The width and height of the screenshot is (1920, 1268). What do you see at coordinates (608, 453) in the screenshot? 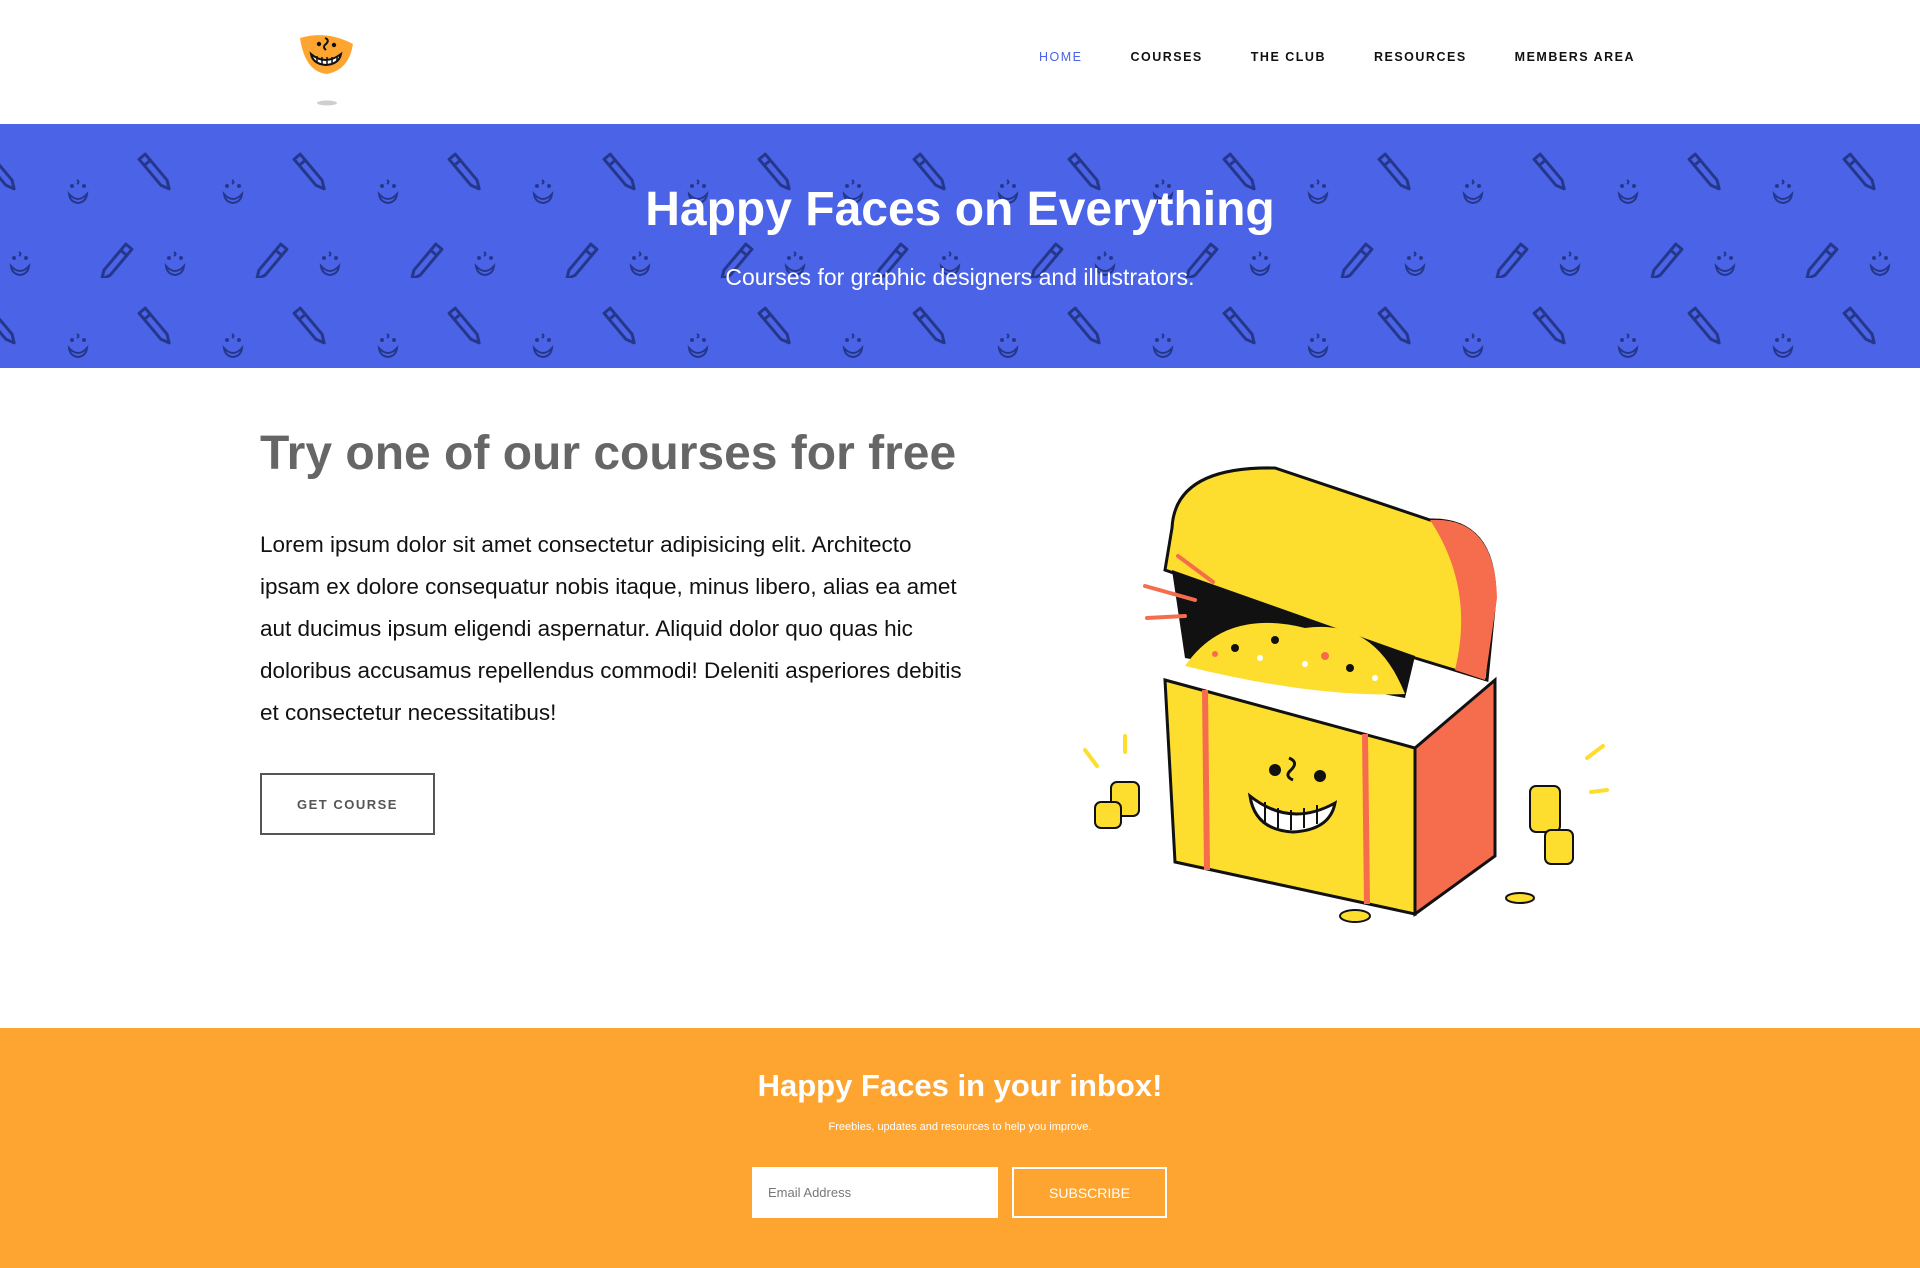
I see `course-title: Try one of our courses for free` at bounding box center [608, 453].